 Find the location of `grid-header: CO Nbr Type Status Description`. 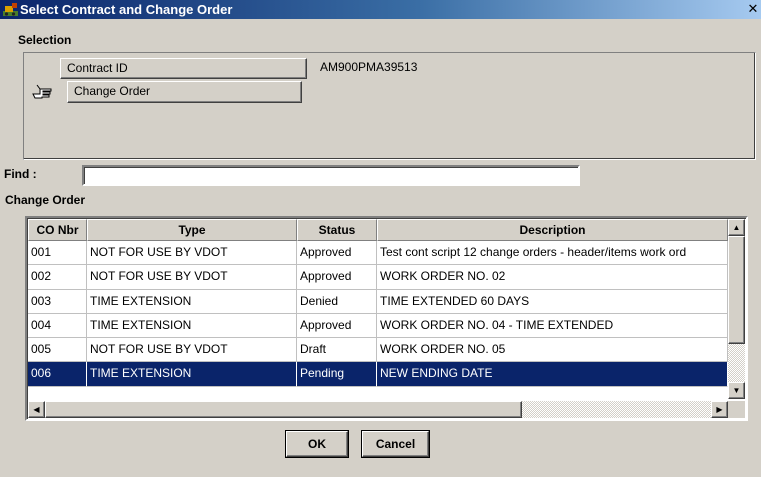

grid-header: CO Nbr Type Status Description is located at coordinates (378, 230).